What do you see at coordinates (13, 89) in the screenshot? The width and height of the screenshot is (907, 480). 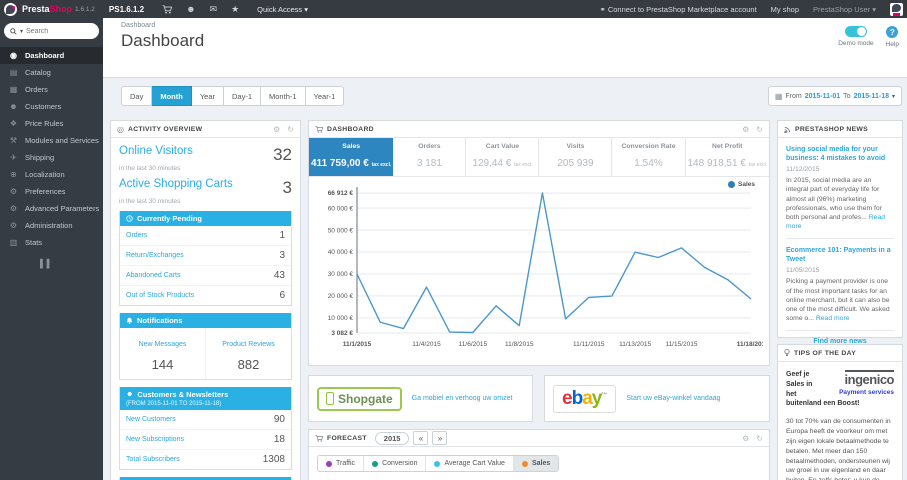 I see `orders-icon: ▦` at bounding box center [13, 89].